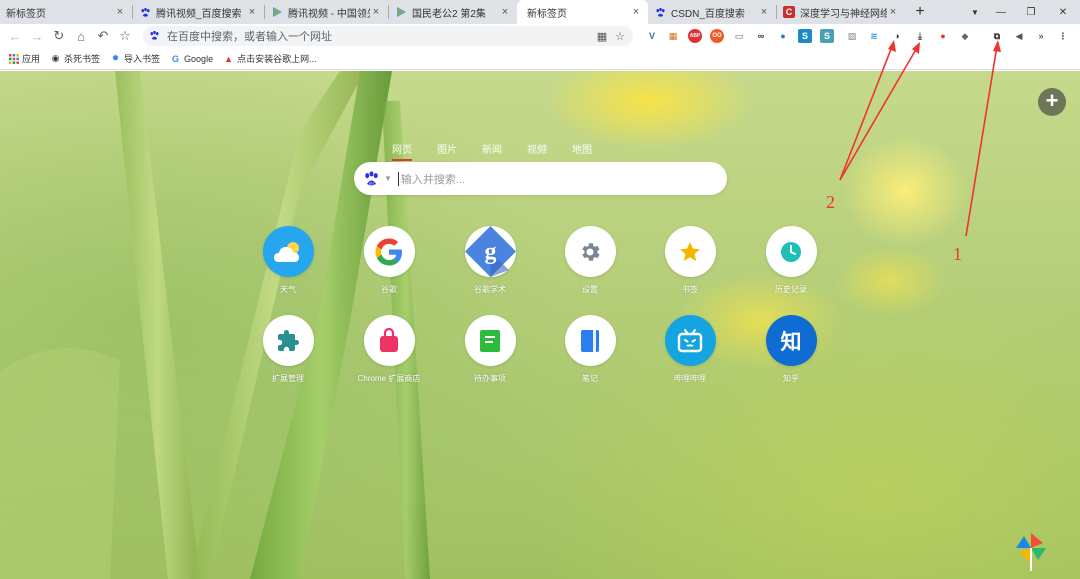  What do you see at coordinates (198, 12) in the screenshot?
I see `tab-tencent-baidu-search: 腾讯视频_百度搜索 ×` at bounding box center [198, 12].